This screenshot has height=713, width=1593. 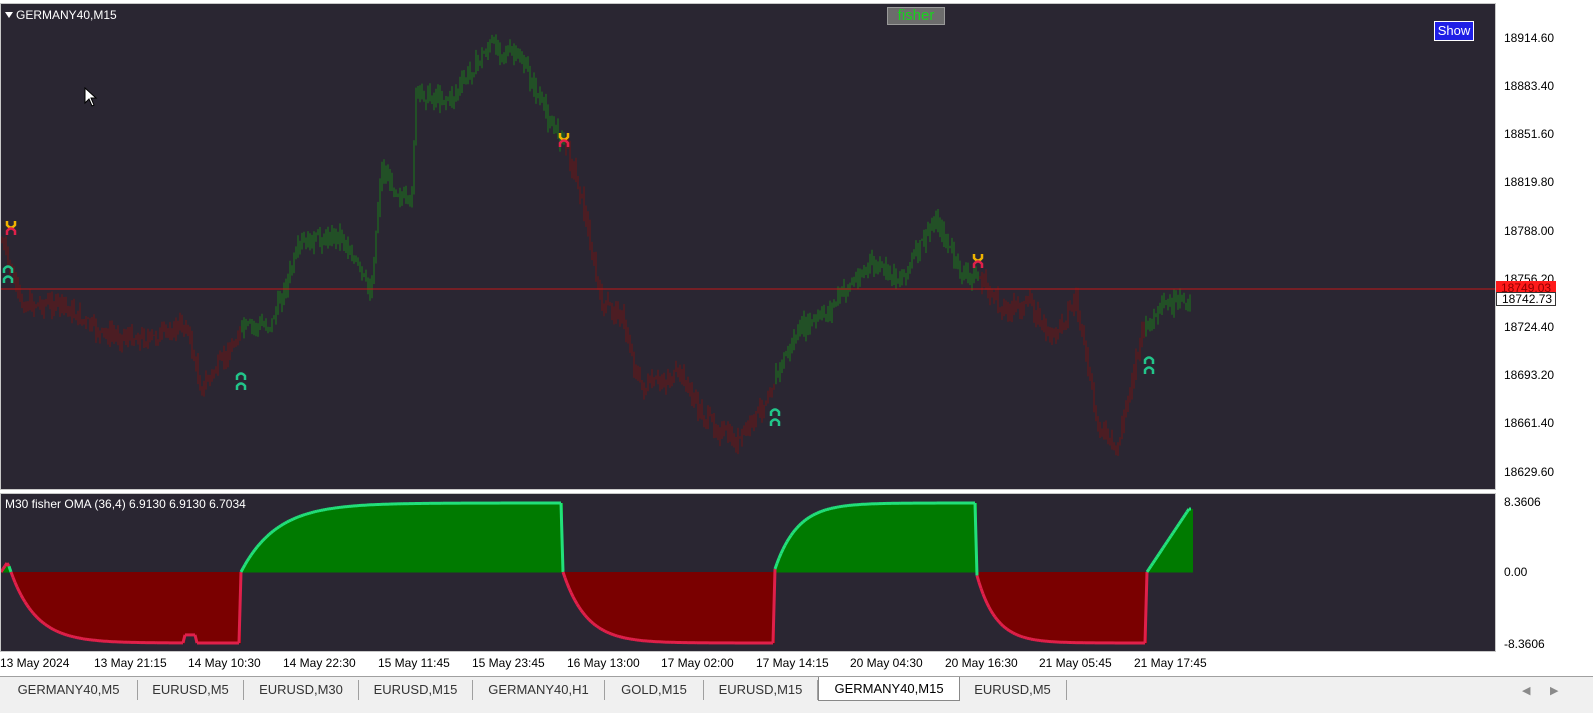 I want to click on tab-germany40-m15: GERMANY40,M15, so click(x=889, y=689).